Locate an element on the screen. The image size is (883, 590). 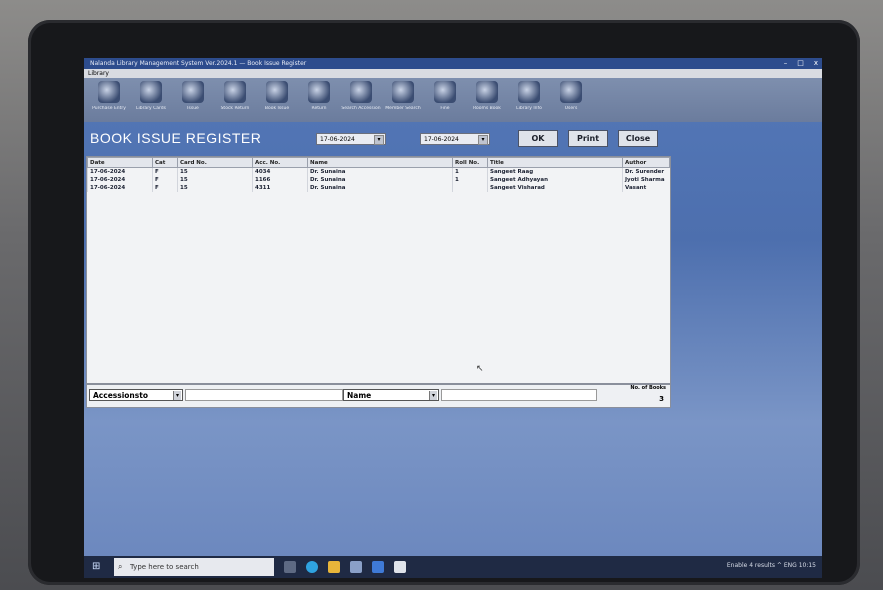
person-icon is located at coordinates (319, 92).